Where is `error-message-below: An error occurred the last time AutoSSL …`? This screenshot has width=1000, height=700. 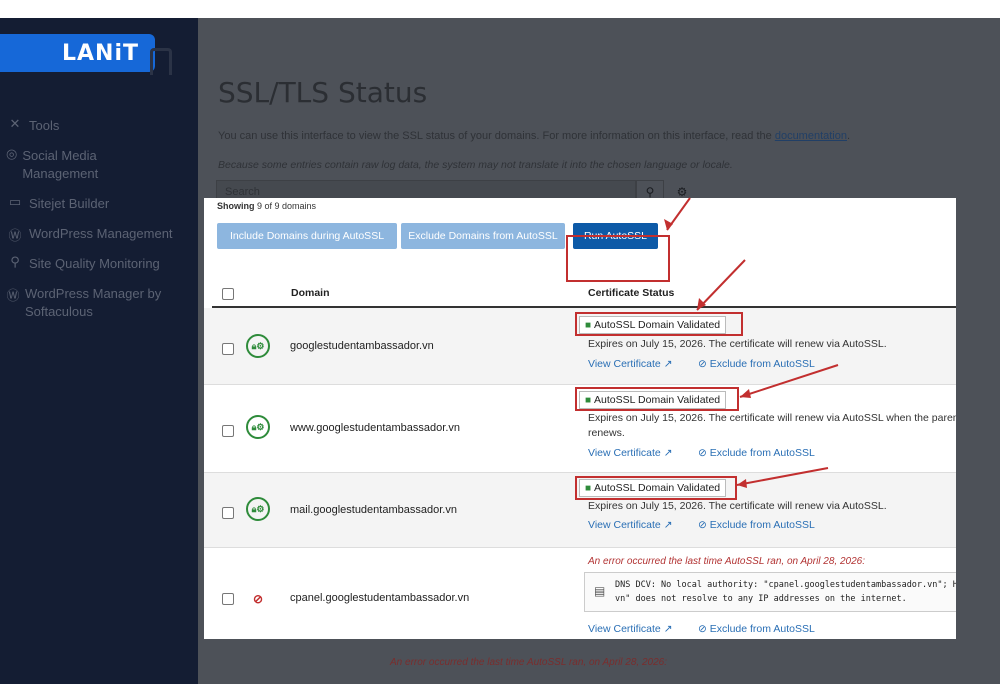 error-message-below: An error occurred the last time AutoSSL … is located at coordinates (529, 662).